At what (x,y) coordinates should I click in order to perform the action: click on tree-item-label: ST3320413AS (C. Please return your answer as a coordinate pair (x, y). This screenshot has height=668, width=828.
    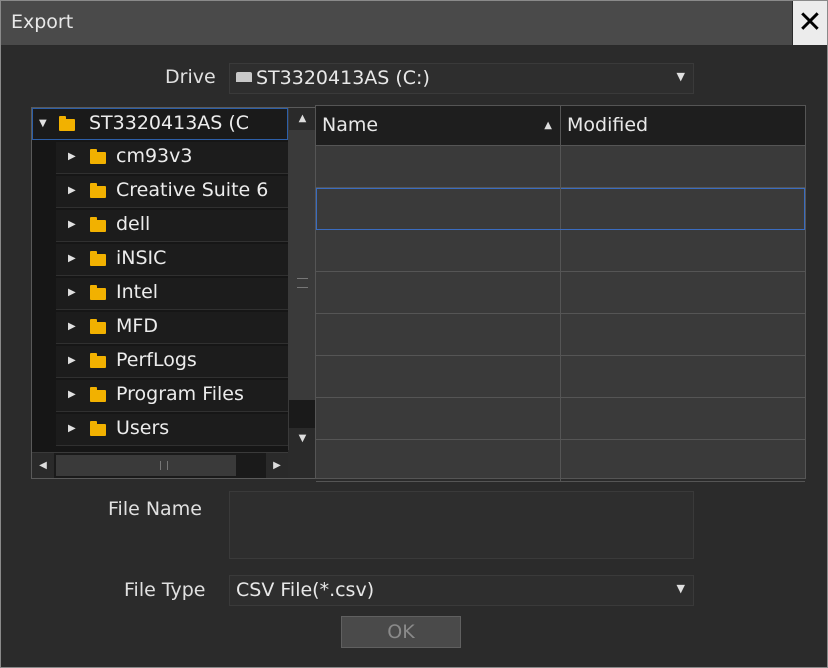
    Looking at the image, I should click on (169, 123).